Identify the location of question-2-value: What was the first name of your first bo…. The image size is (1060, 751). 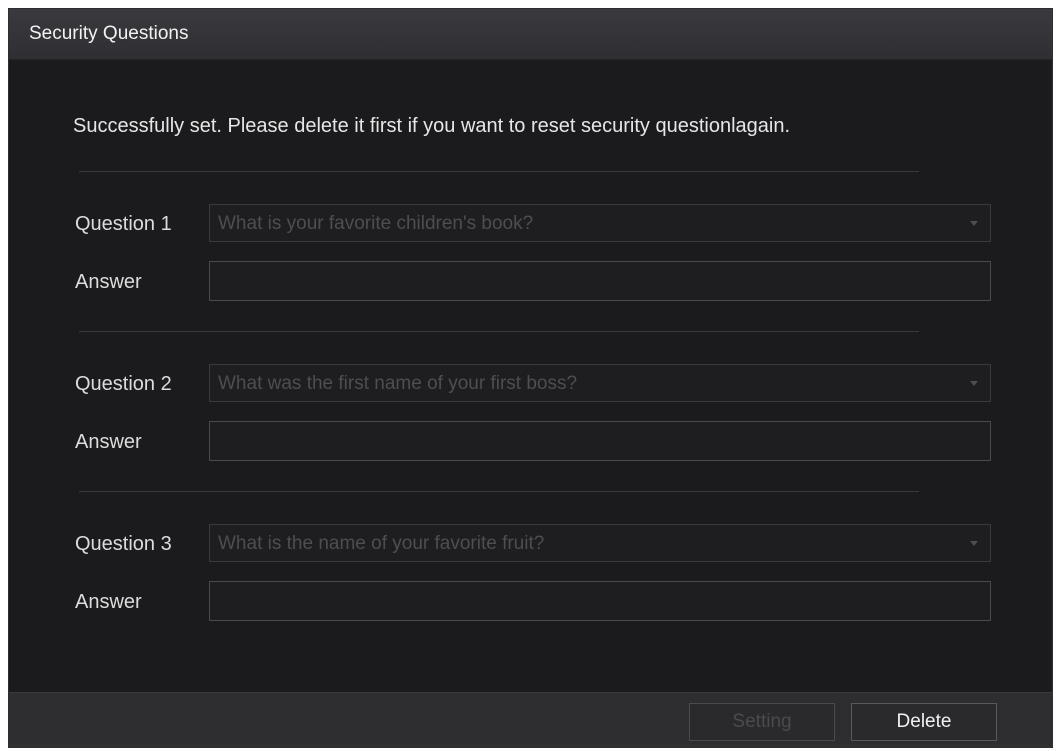
(398, 383).